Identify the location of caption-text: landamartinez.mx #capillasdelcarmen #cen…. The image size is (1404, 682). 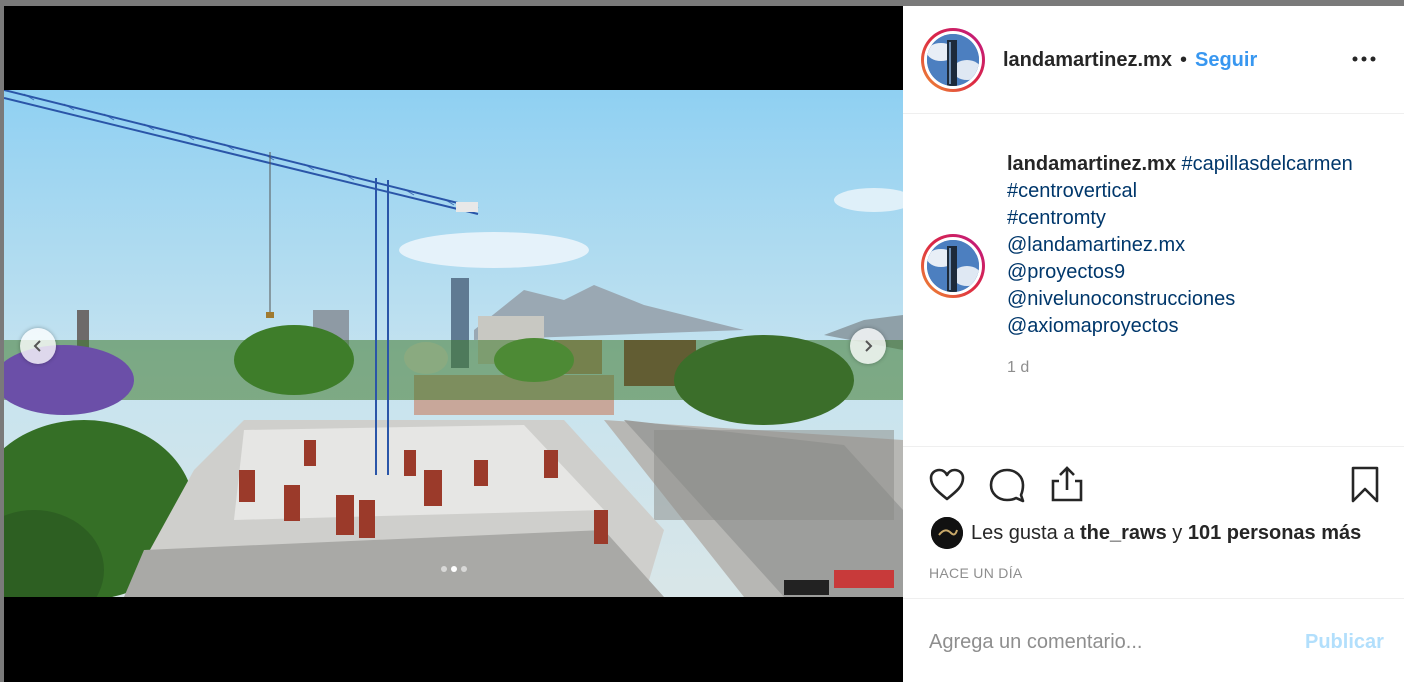
(1180, 245).